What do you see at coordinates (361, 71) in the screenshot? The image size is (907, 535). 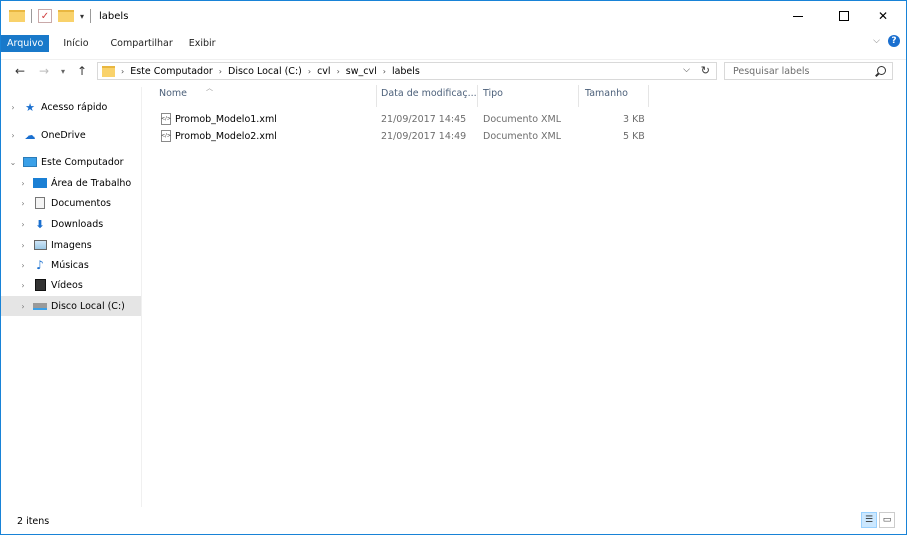 I see `breadcrumb-sw-cvl: sw_cvl` at bounding box center [361, 71].